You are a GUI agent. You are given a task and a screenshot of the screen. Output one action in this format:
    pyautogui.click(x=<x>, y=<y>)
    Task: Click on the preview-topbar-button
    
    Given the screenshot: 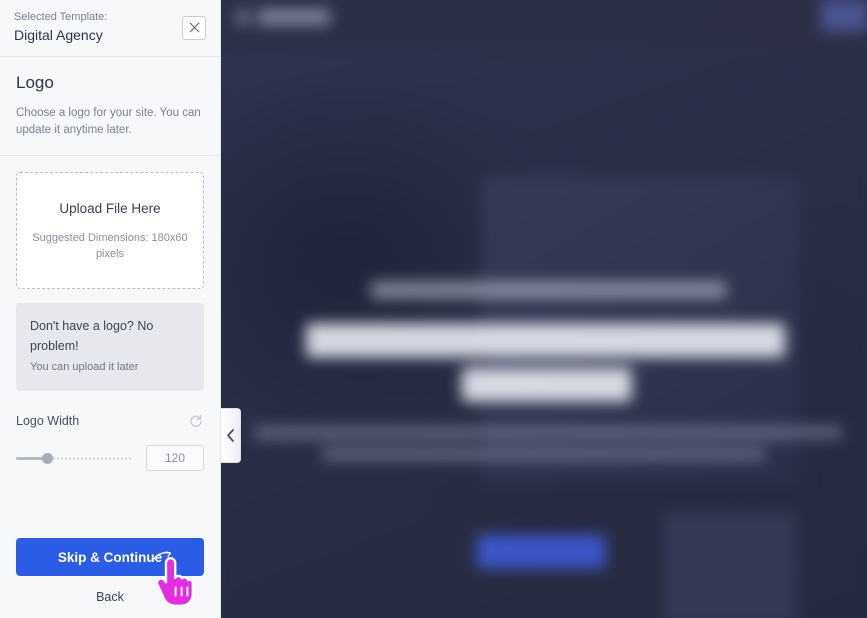 What is the action you would take?
    pyautogui.click(x=844, y=16)
    